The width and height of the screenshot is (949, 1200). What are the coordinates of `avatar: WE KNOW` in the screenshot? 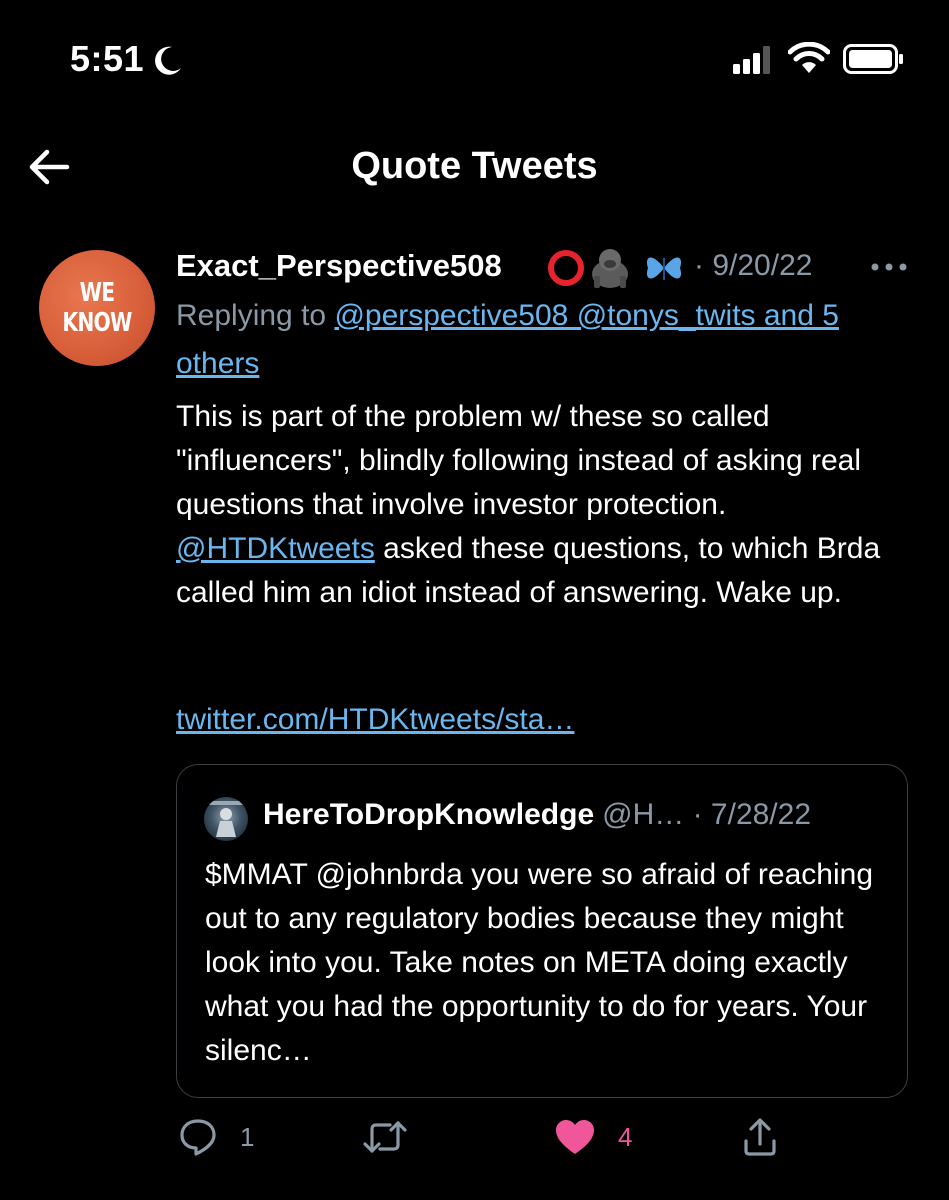 It's located at (97, 308).